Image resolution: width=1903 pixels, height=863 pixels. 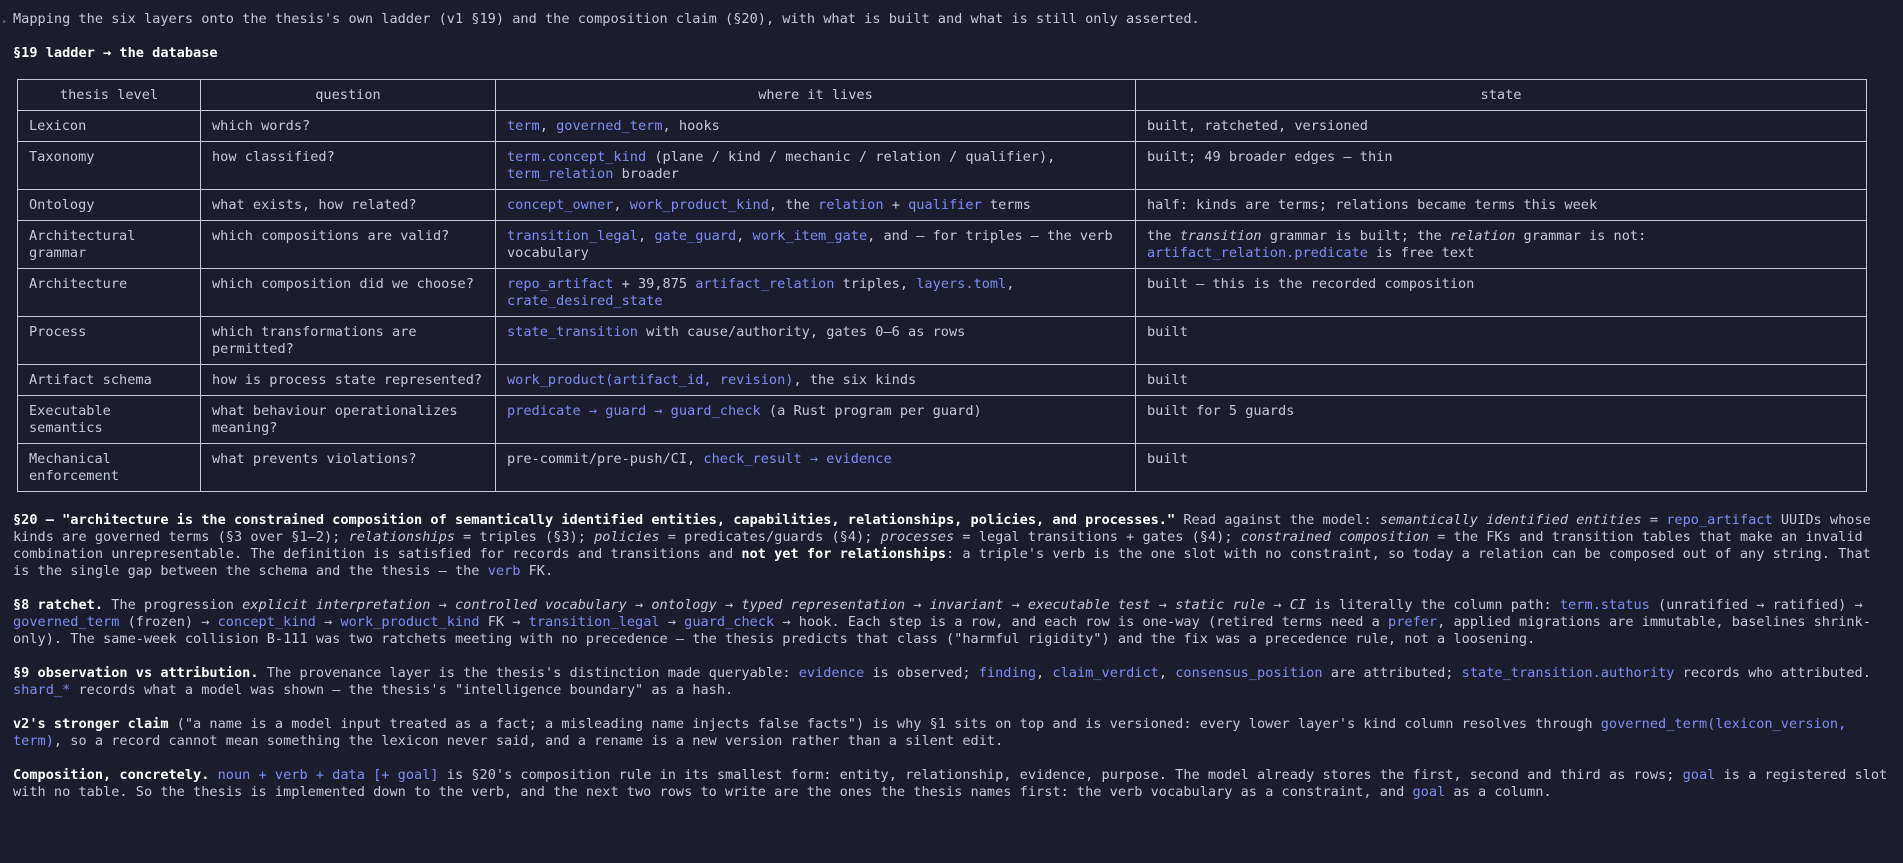 What do you see at coordinates (348, 292) in the screenshot?
I see `cell-question: which composition did we choose?` at bounding box center [348, 292].